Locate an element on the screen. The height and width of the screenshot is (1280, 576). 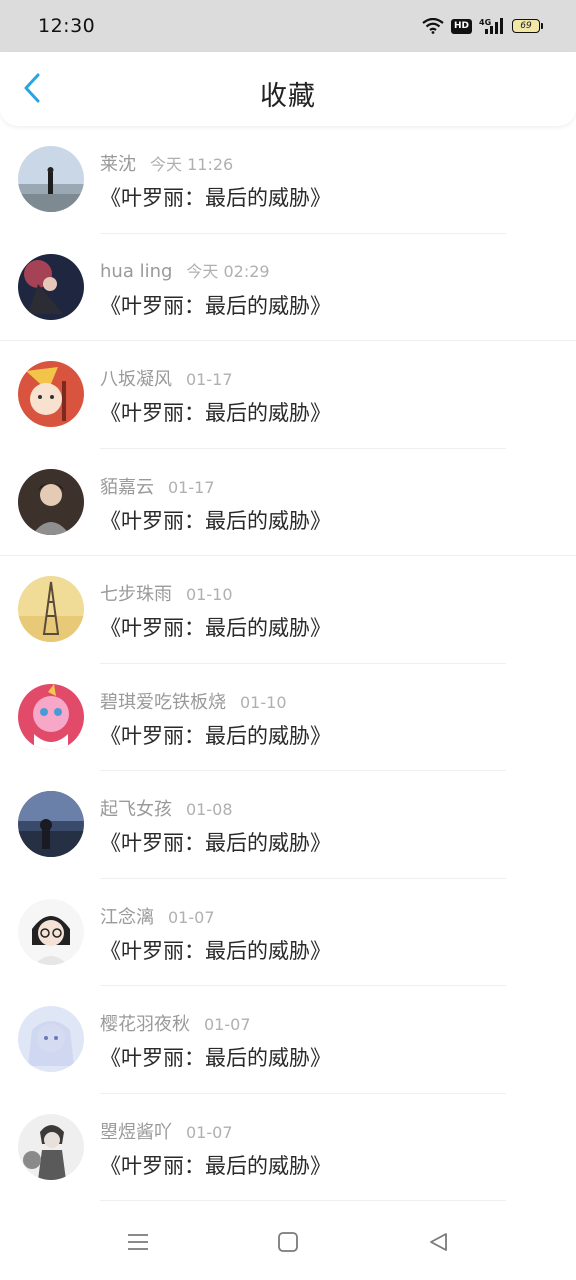
wifi-icon is located at coordinates (433, 26).